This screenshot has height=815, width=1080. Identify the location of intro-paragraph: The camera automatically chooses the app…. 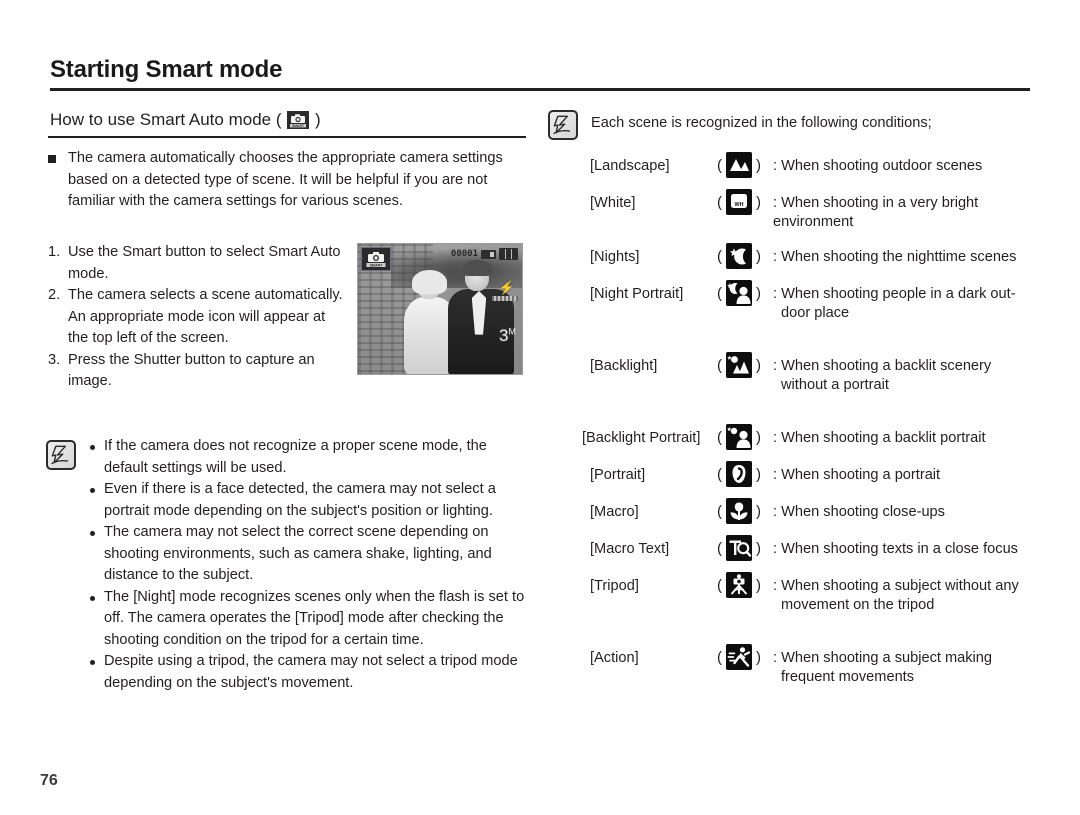
(290, 180).